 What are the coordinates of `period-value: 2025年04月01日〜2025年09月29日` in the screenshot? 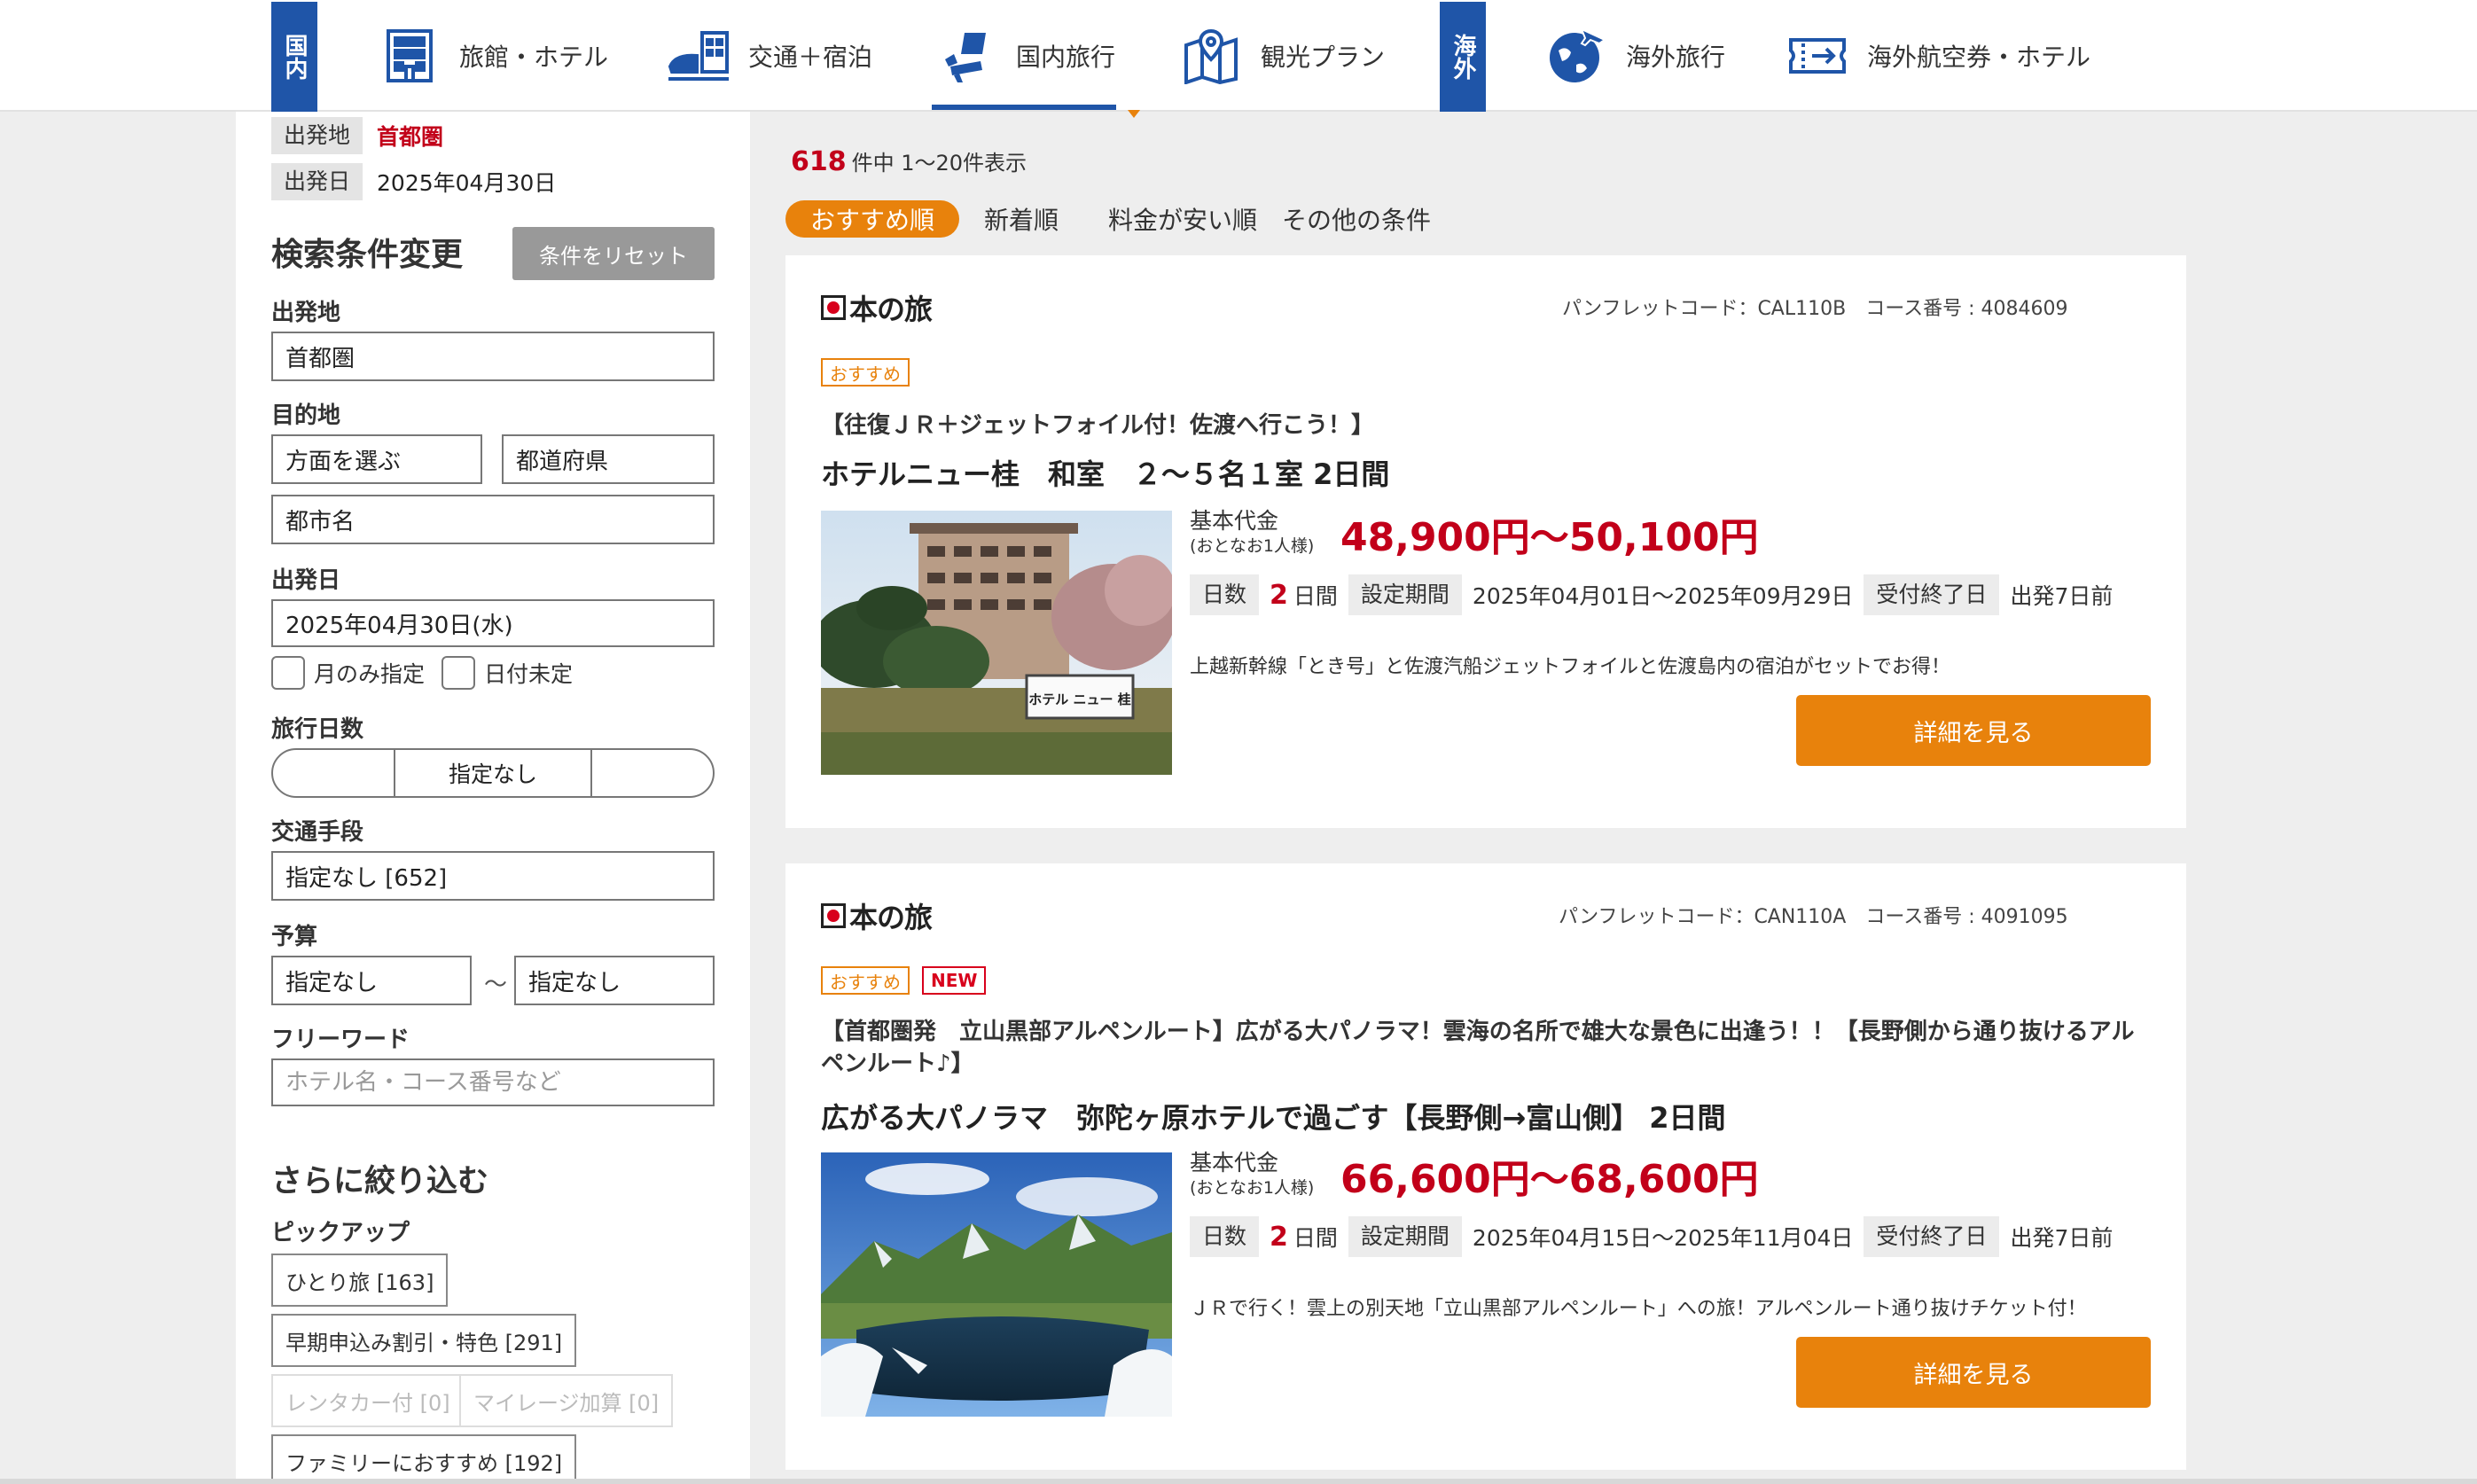 It's located at (1663, 596).